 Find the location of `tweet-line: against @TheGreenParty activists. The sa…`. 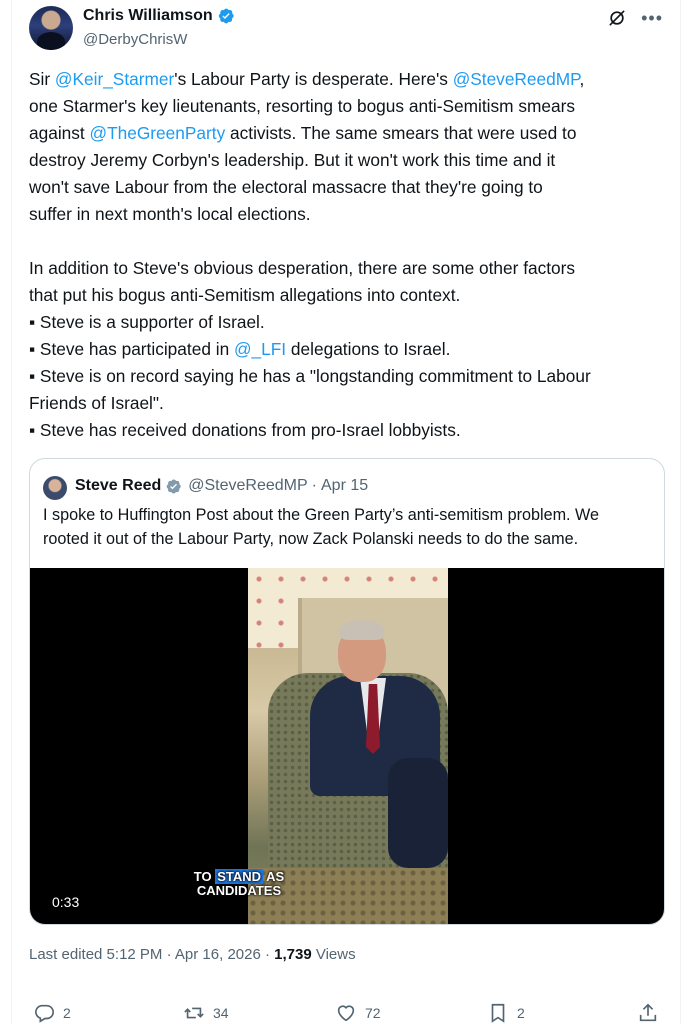

tweet-line: against @TheGreenParty activists. The sa… is located at coordinates (351, 133).